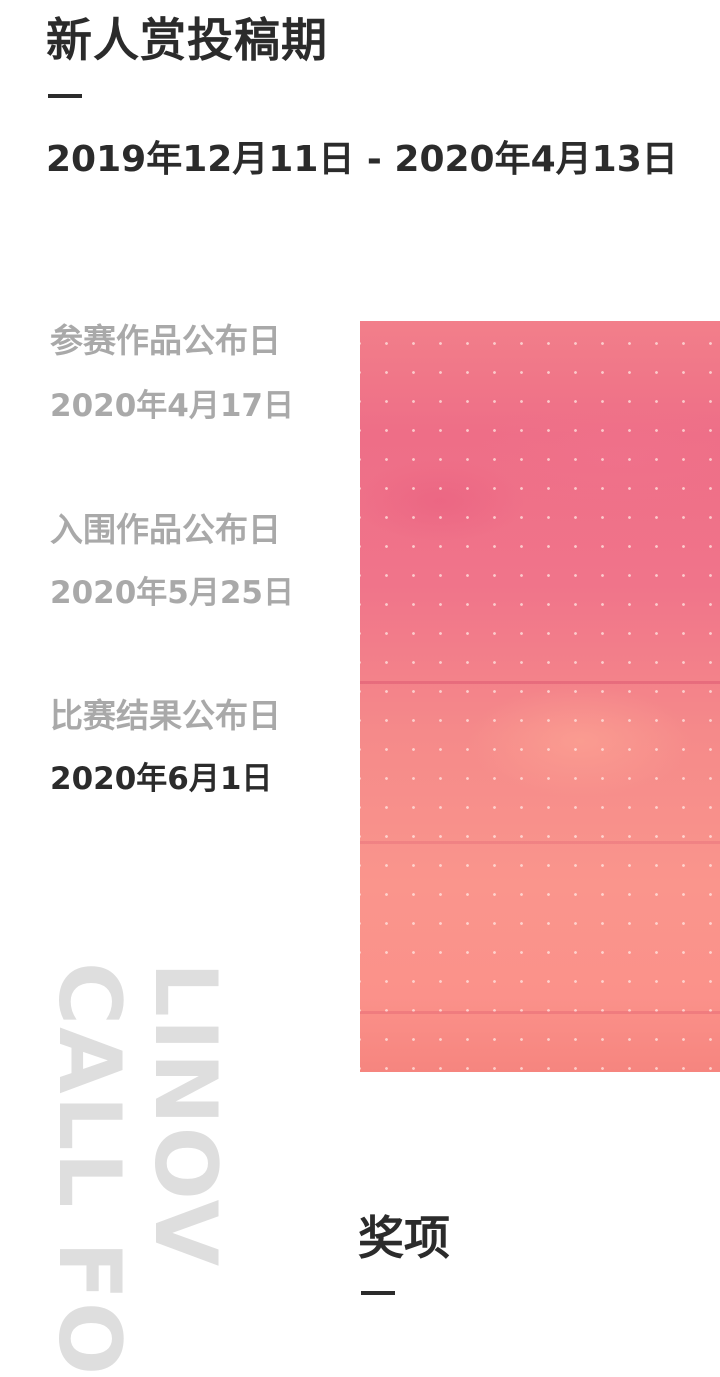 Image resolution: width=720 pixels, height=1377 pixels. I want to click on watermark-text-linov: LINOV, so click(185, 1115).